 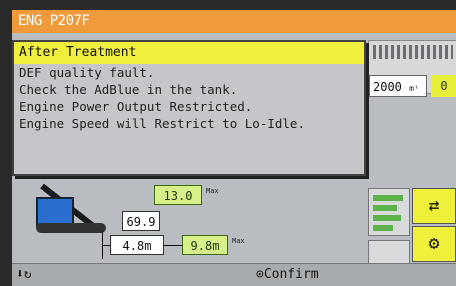 What do you see at coordinates (189, 53) in the screenshot?
I see `dialog-title: After Treatment` at bounding box center [189, 53].